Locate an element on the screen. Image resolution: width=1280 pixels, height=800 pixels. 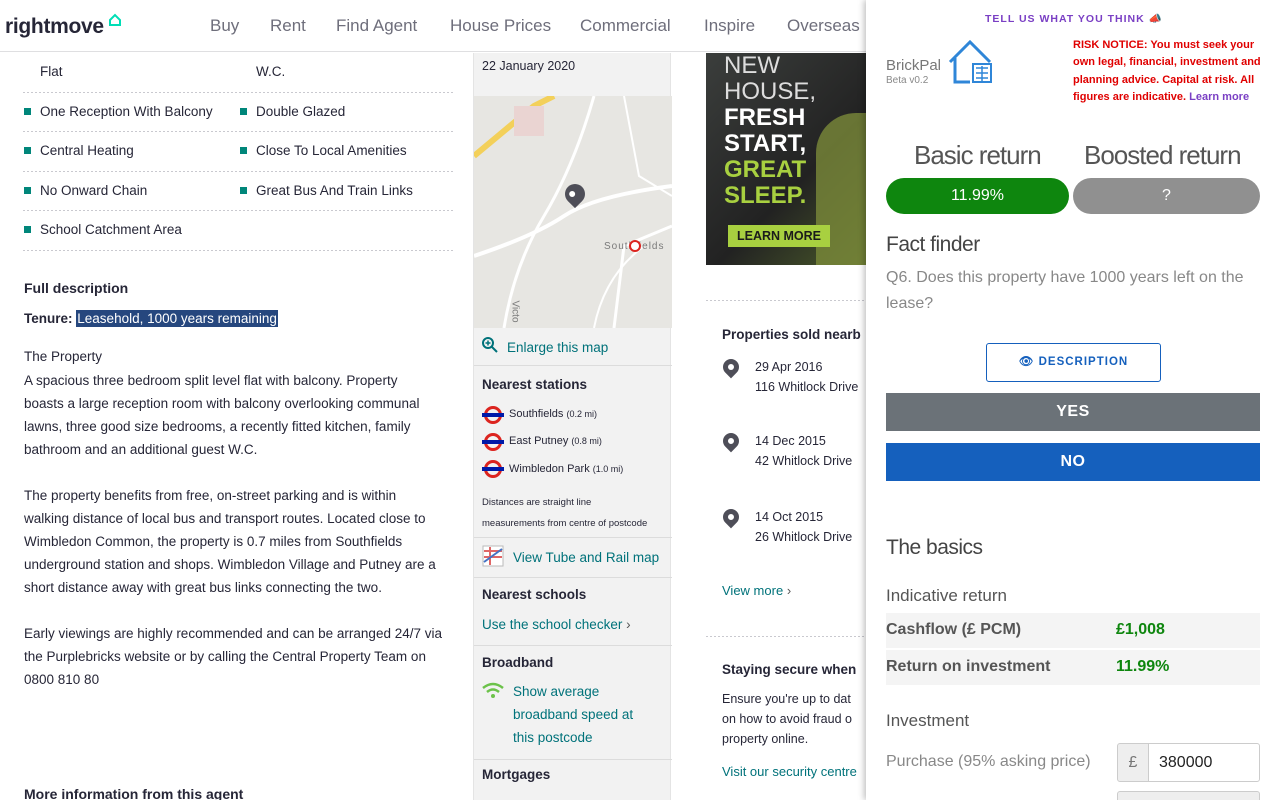
view-more-label: View more is located at coordinates (753, 590).